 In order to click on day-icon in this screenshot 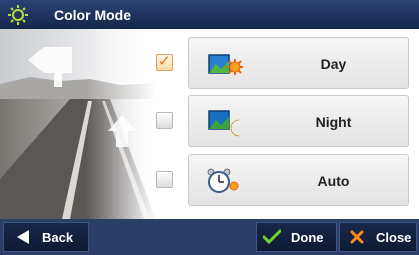, I will do `click(226, 65)`.